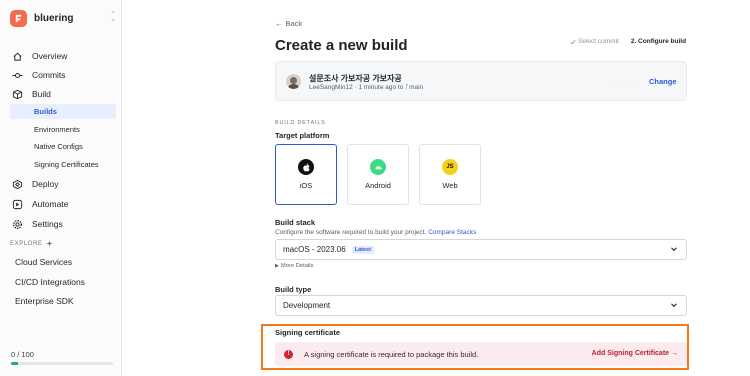 This screenshot has width=750, height=376. Describe the element at coordinates (573, 41) in the screenshot. I see `check-icon` at that location.